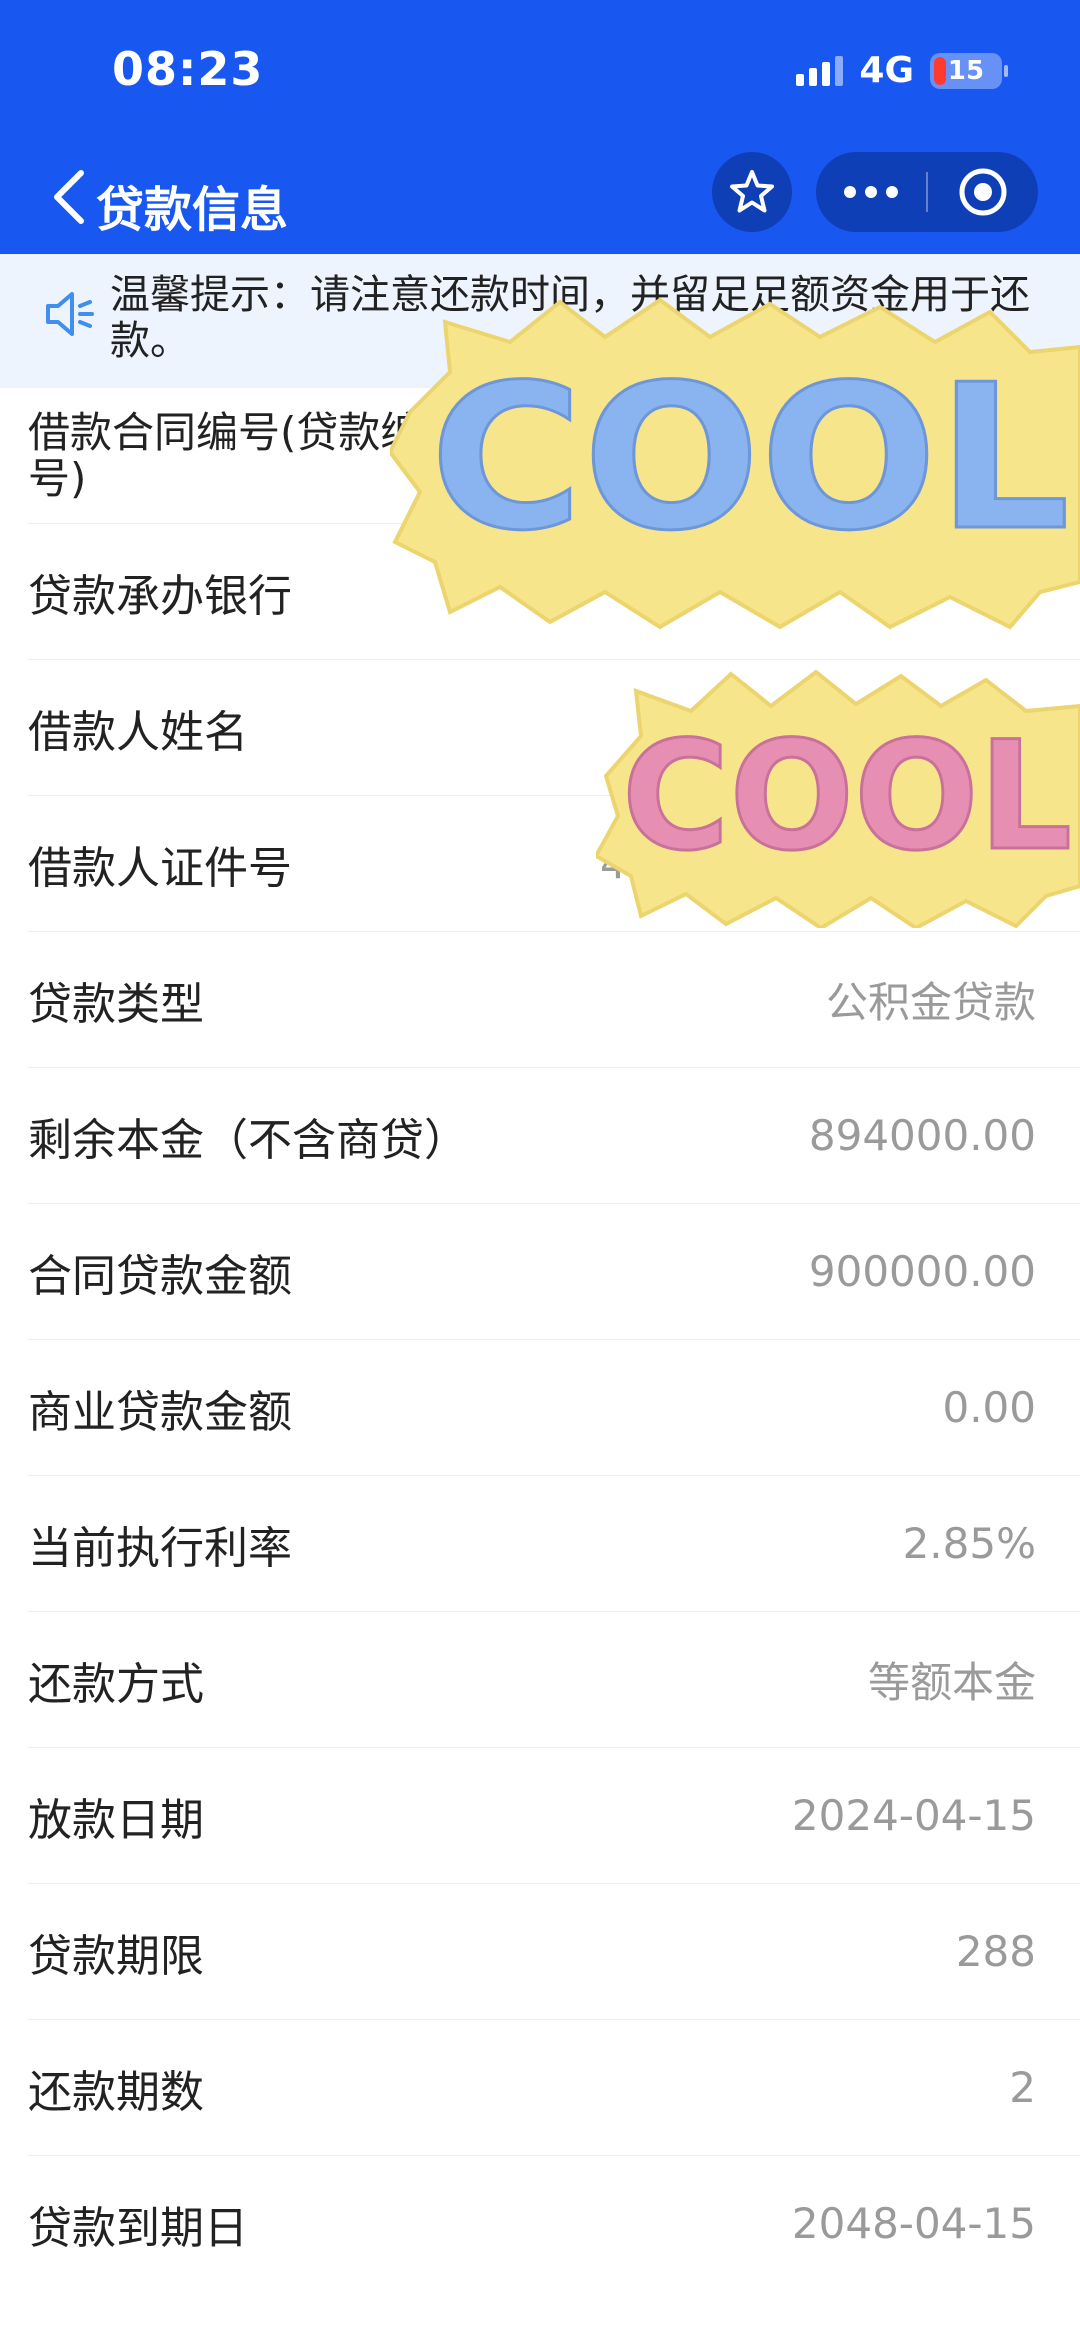 This screenshot has width=1080, height=2337. I want to click on status-indicators: 4G 15, so click(902, 70).